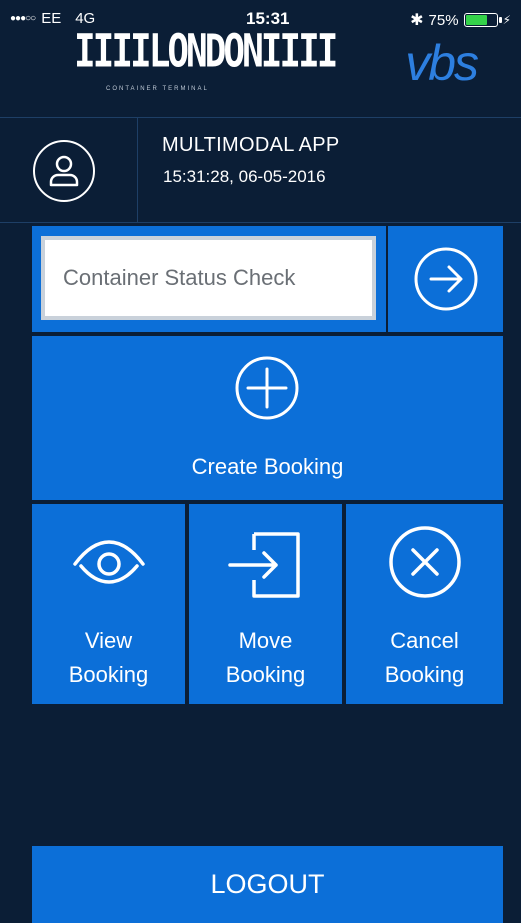 The width and height of the screenshot is (521, 923). What do you see at coordinates (85, 18) in the screenshot?
I see `network-label: 4G` at bounding box center [85, 18].